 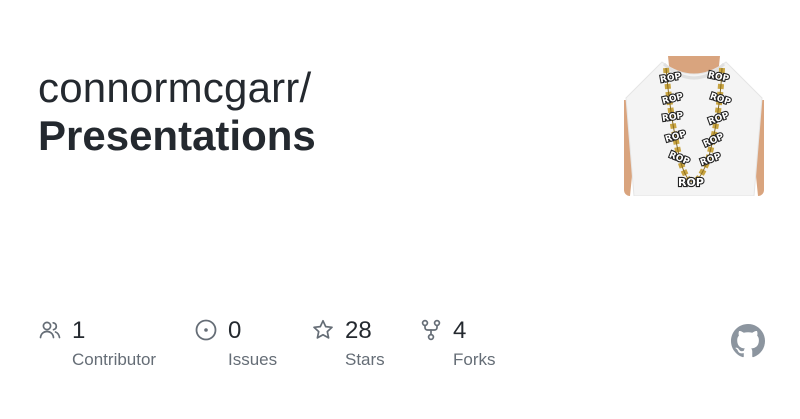 I want to click on forks-count: 4, so click(x=460, y=330).